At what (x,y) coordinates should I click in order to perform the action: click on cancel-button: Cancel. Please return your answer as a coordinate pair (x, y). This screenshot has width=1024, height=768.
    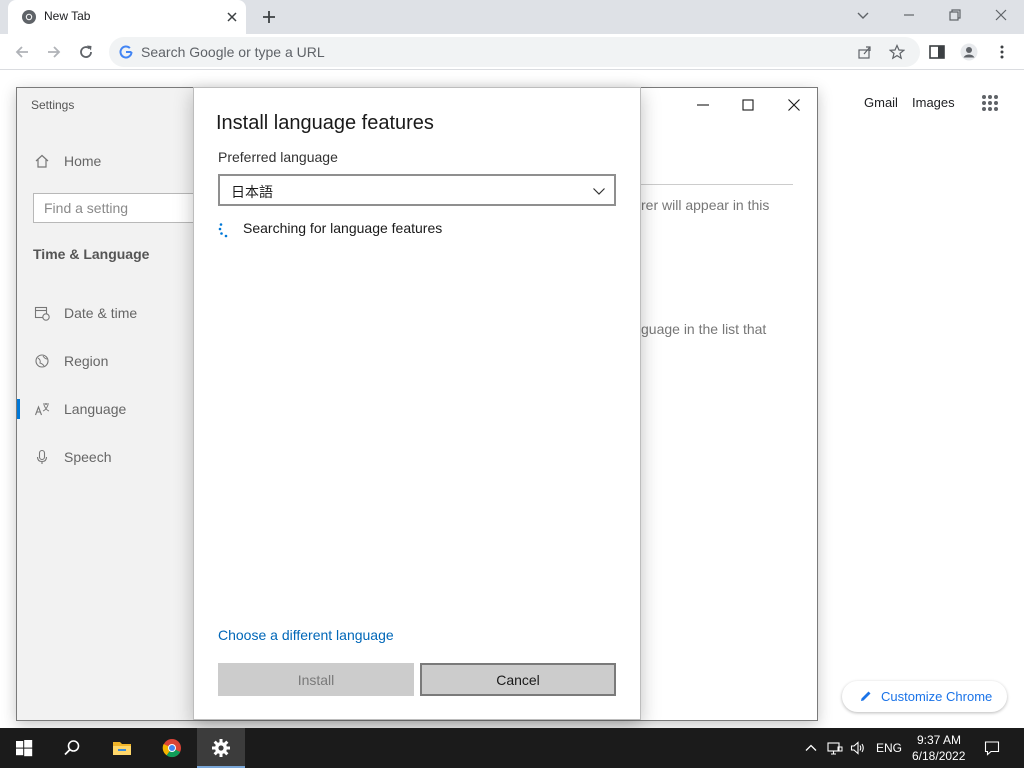
    Looking at the image, I should click on (518, 679).